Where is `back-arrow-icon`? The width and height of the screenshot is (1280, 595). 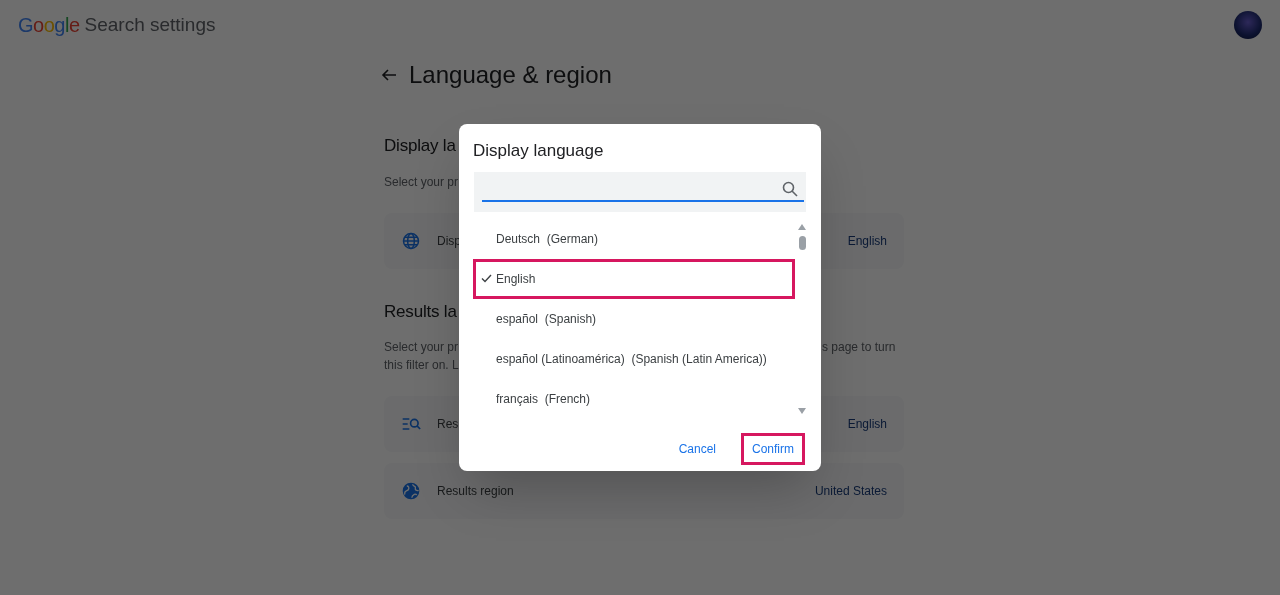
back-arrow-icon is located at coordinates (389, 75).